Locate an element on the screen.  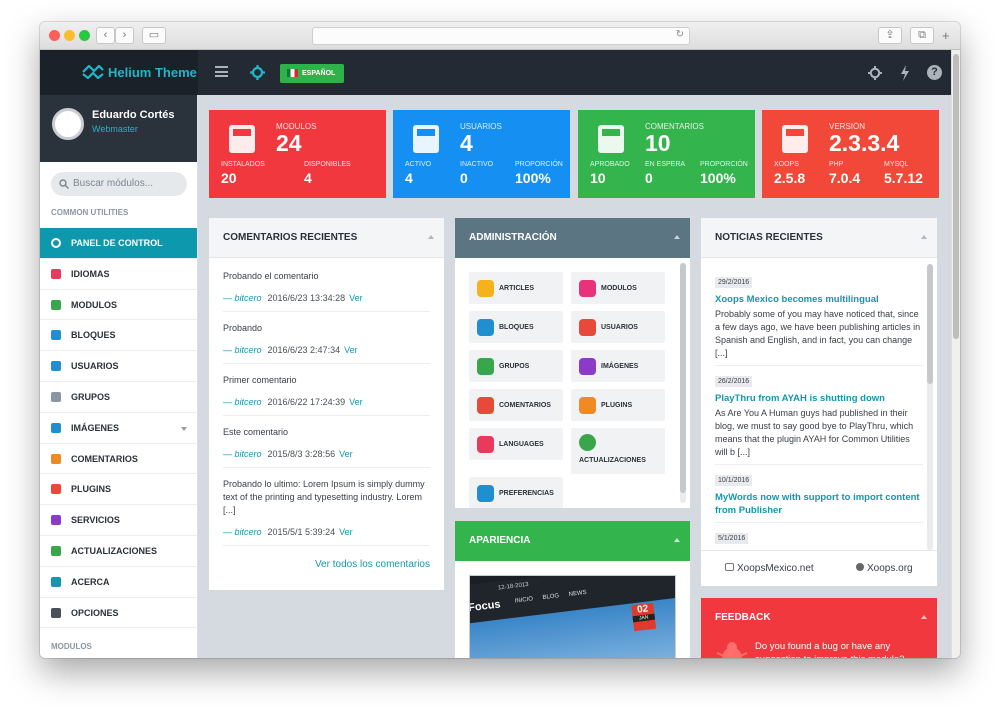
settings-icon is located at coordinates (875, 73).